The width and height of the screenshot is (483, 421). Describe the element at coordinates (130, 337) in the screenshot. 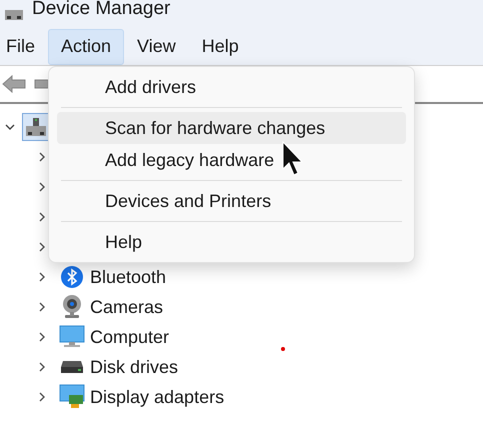

I see `tree-item-label: Computer` at that location.